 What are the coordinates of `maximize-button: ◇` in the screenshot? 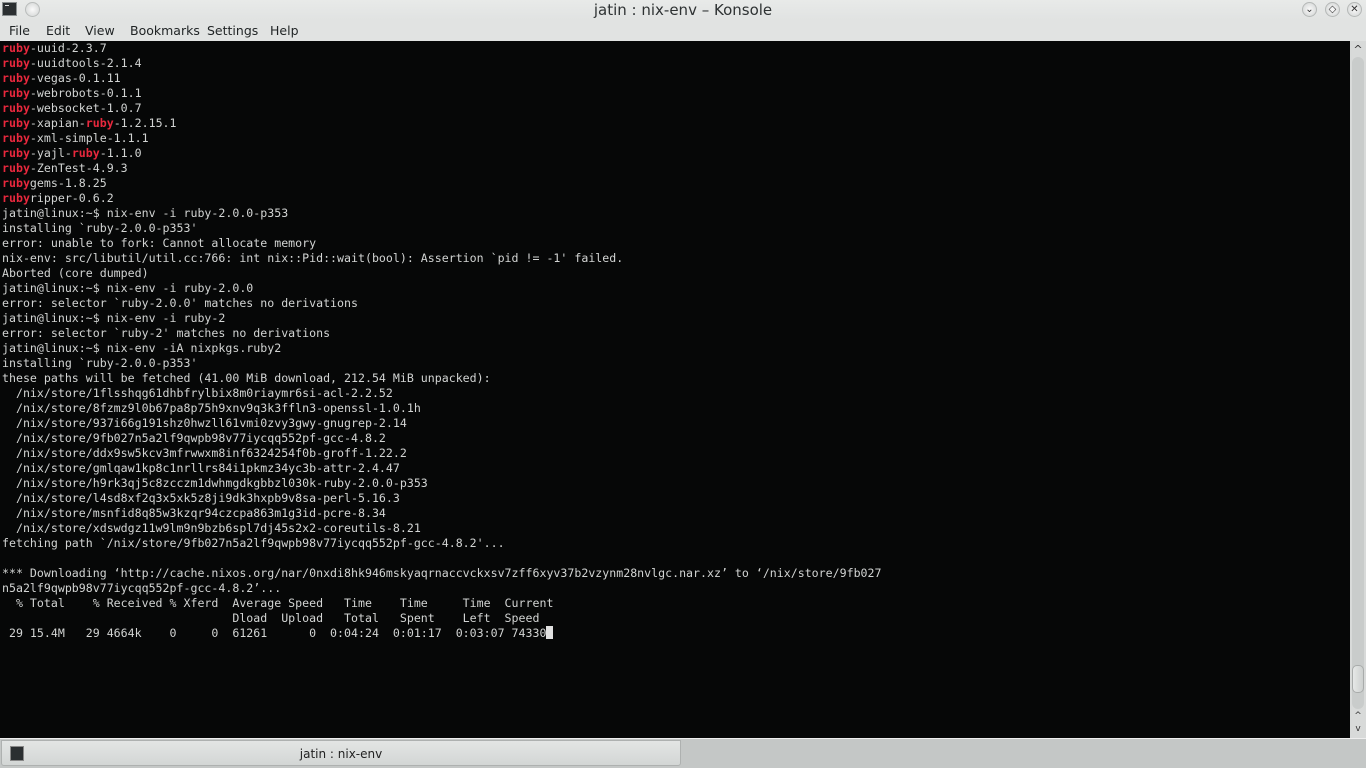 It's located at (1332, 9).